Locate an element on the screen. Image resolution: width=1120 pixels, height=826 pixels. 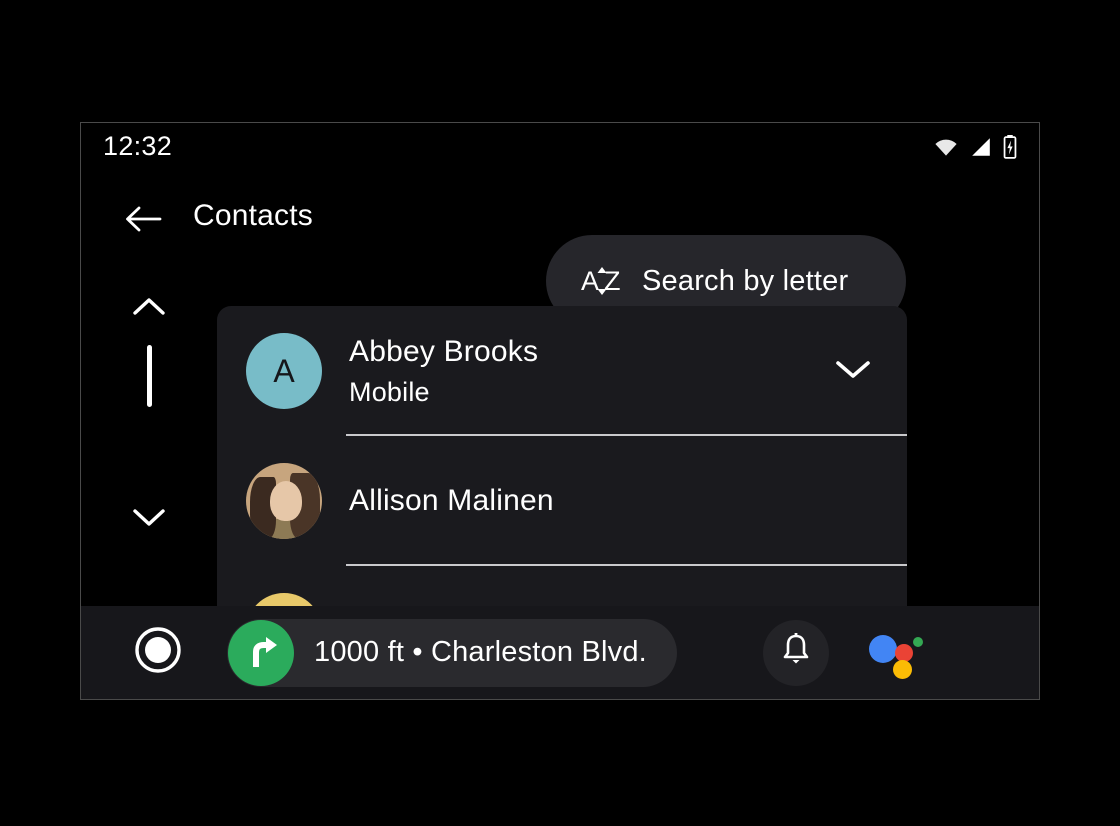
scrollbar-thumb is located at coordinates (149, 376).